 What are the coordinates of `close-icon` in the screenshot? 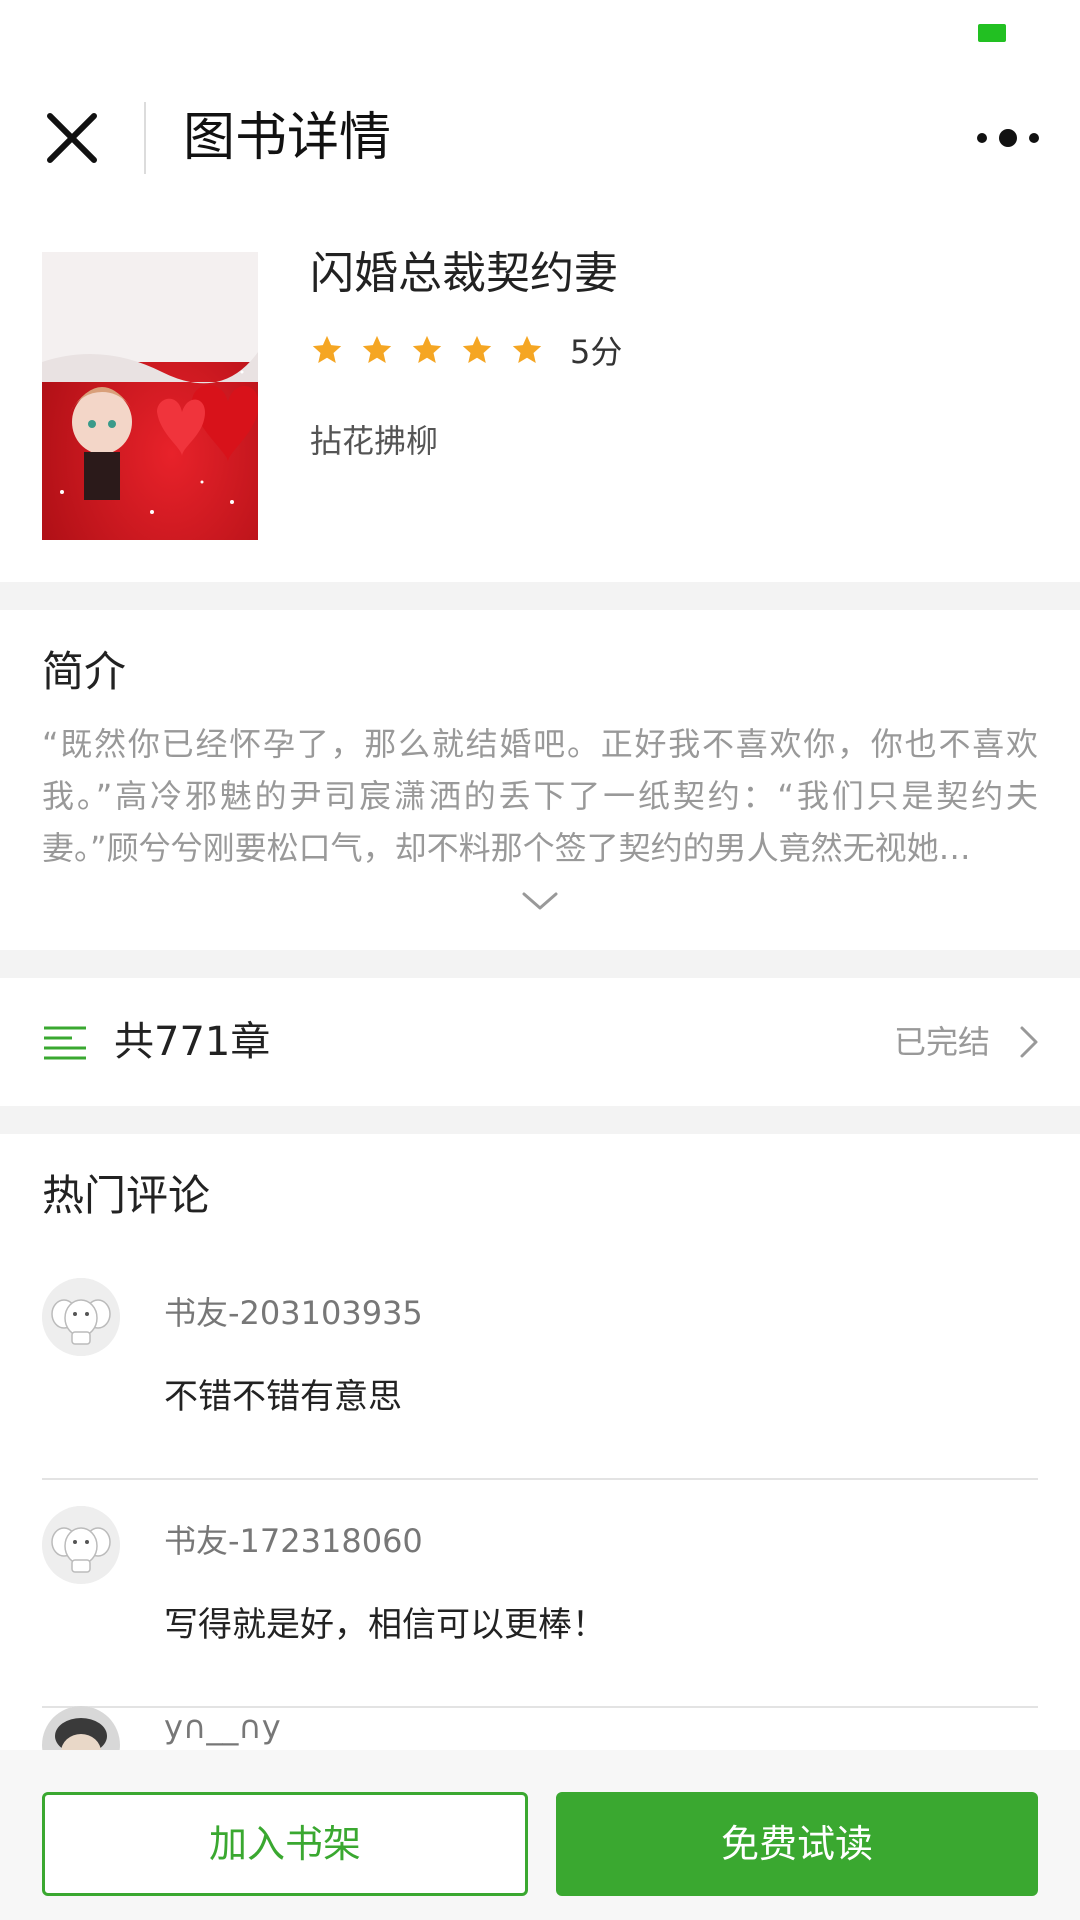 It's located at (72, 138).